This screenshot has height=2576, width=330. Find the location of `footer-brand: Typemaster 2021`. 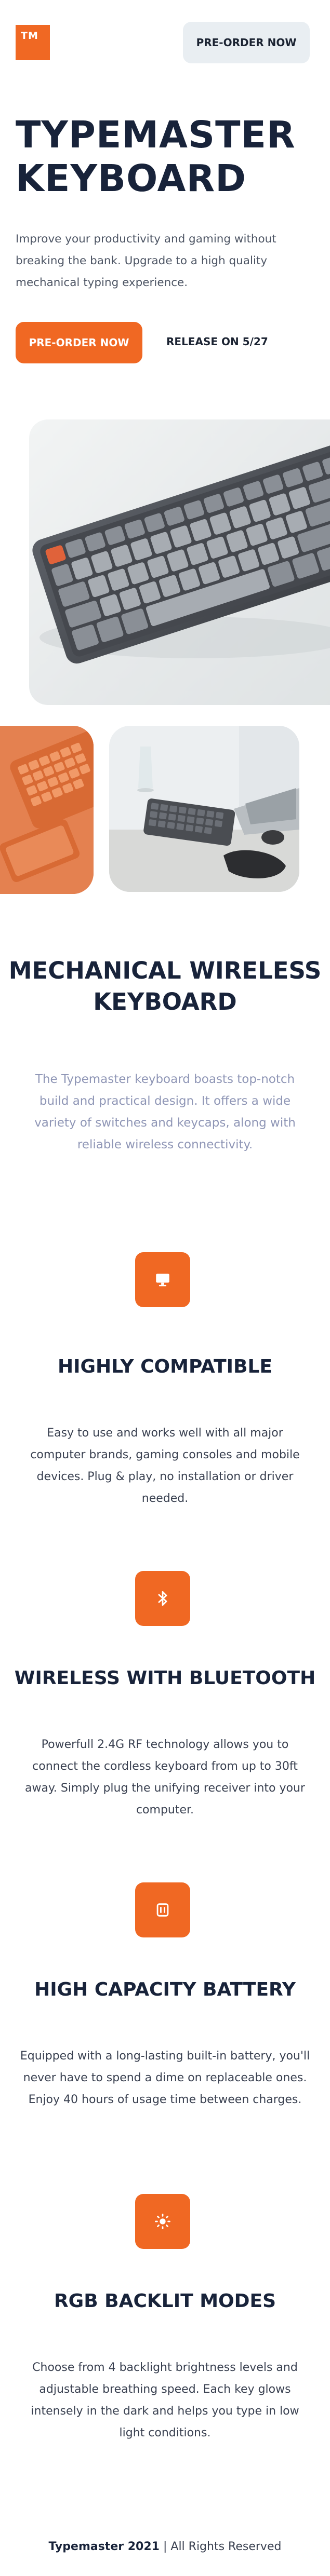

footer-brand: Typemaster 2021 is located at coordinates (104, 2546).